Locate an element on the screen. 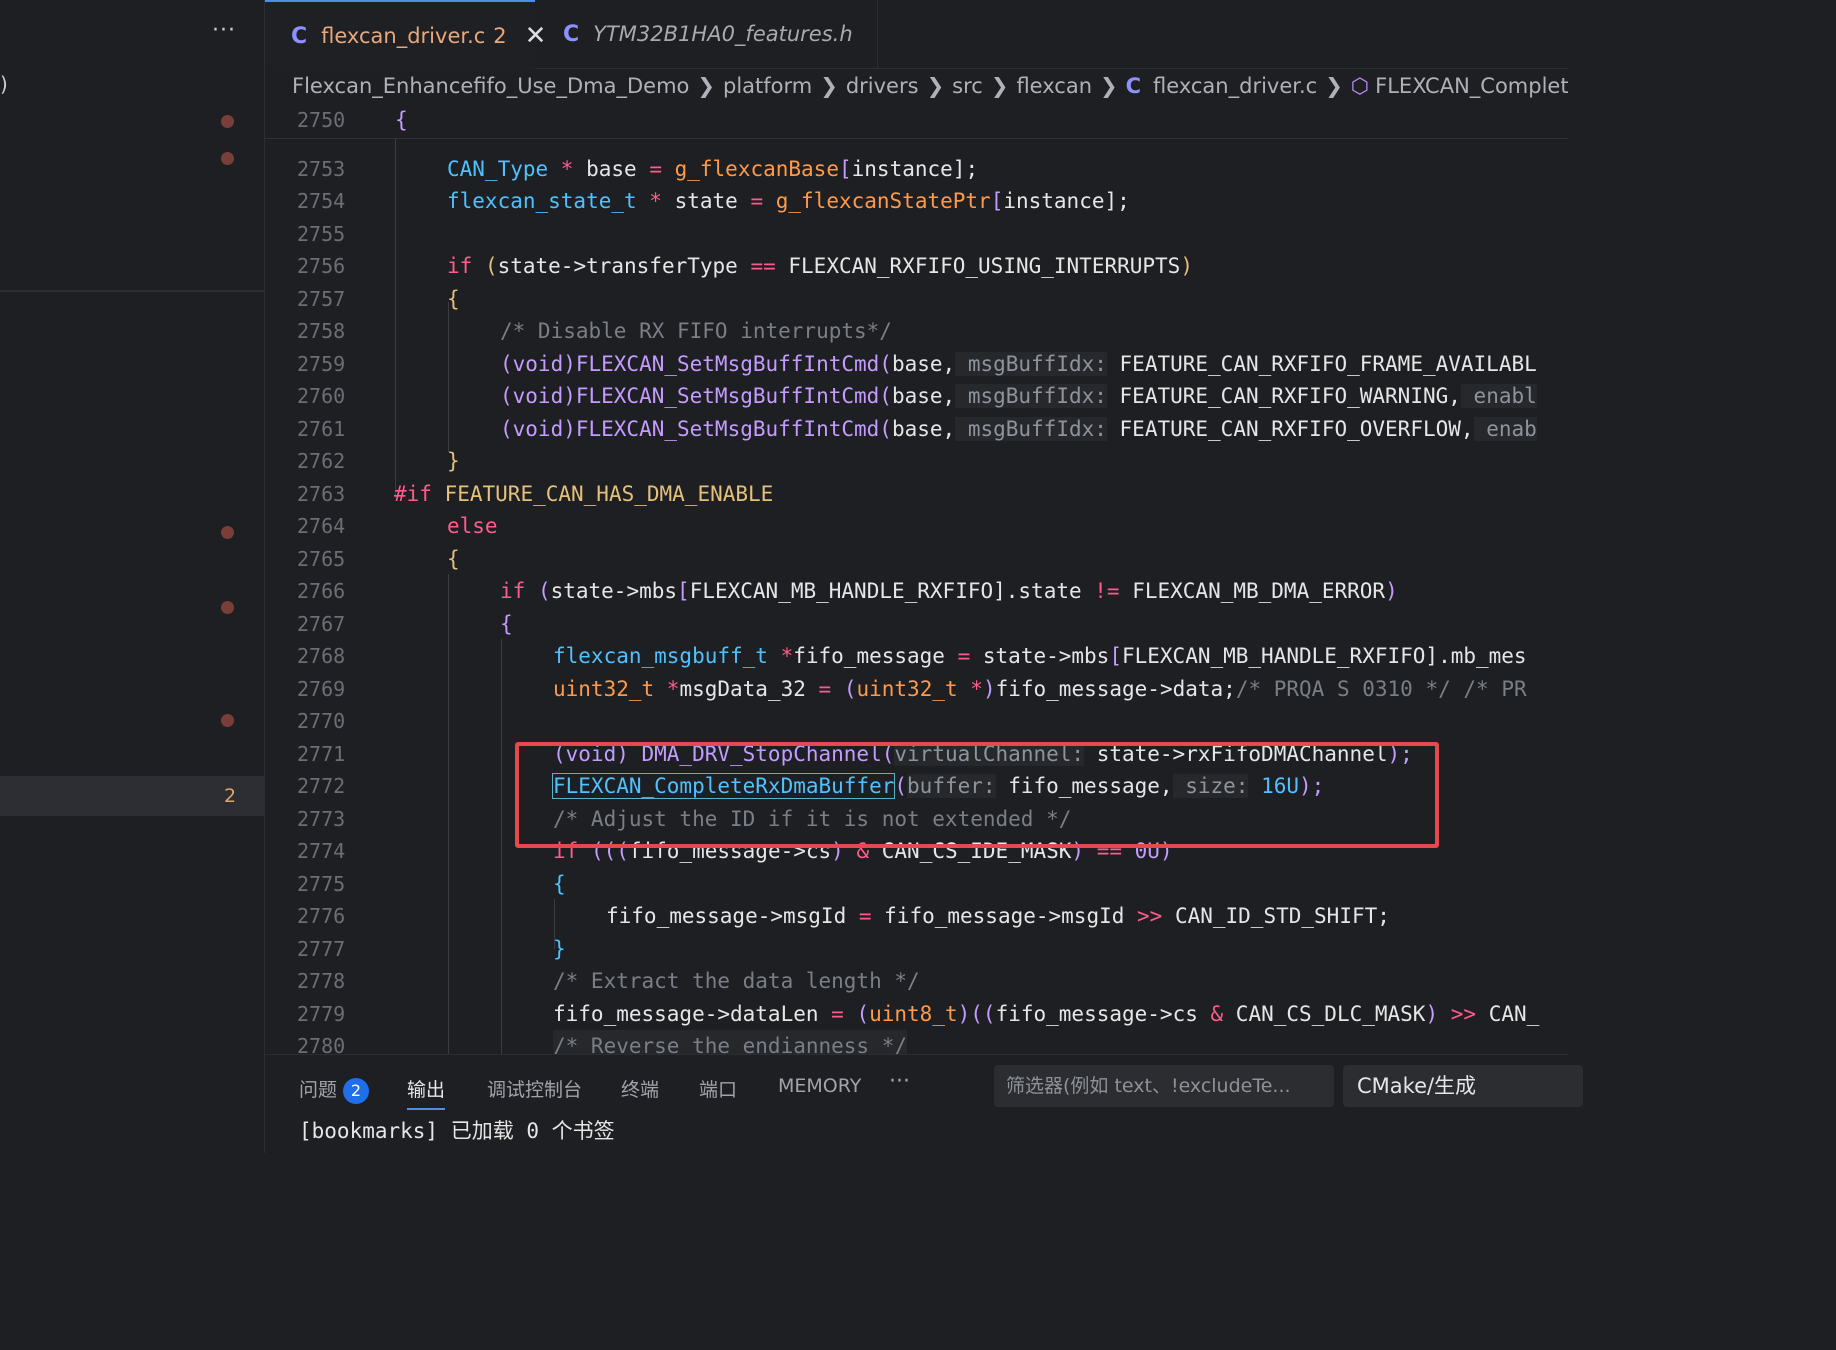  breadcrumb-item: src is located at coordinates (967, 86).